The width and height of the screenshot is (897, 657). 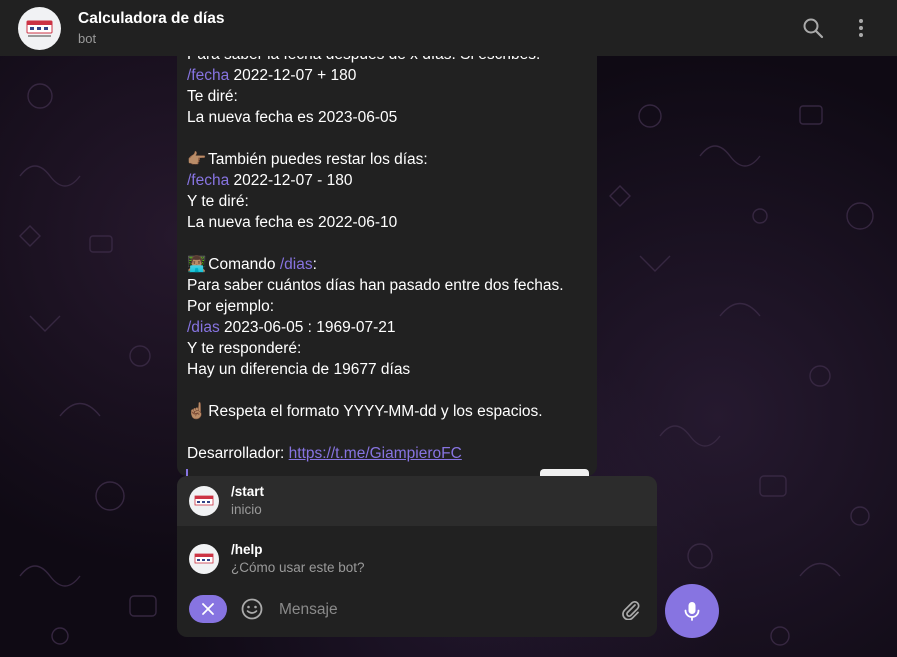 What do you see at coordinates (87, 38) in the screenshot?
I see `chat-subtitle: bot` at bounding box center [87, 38].